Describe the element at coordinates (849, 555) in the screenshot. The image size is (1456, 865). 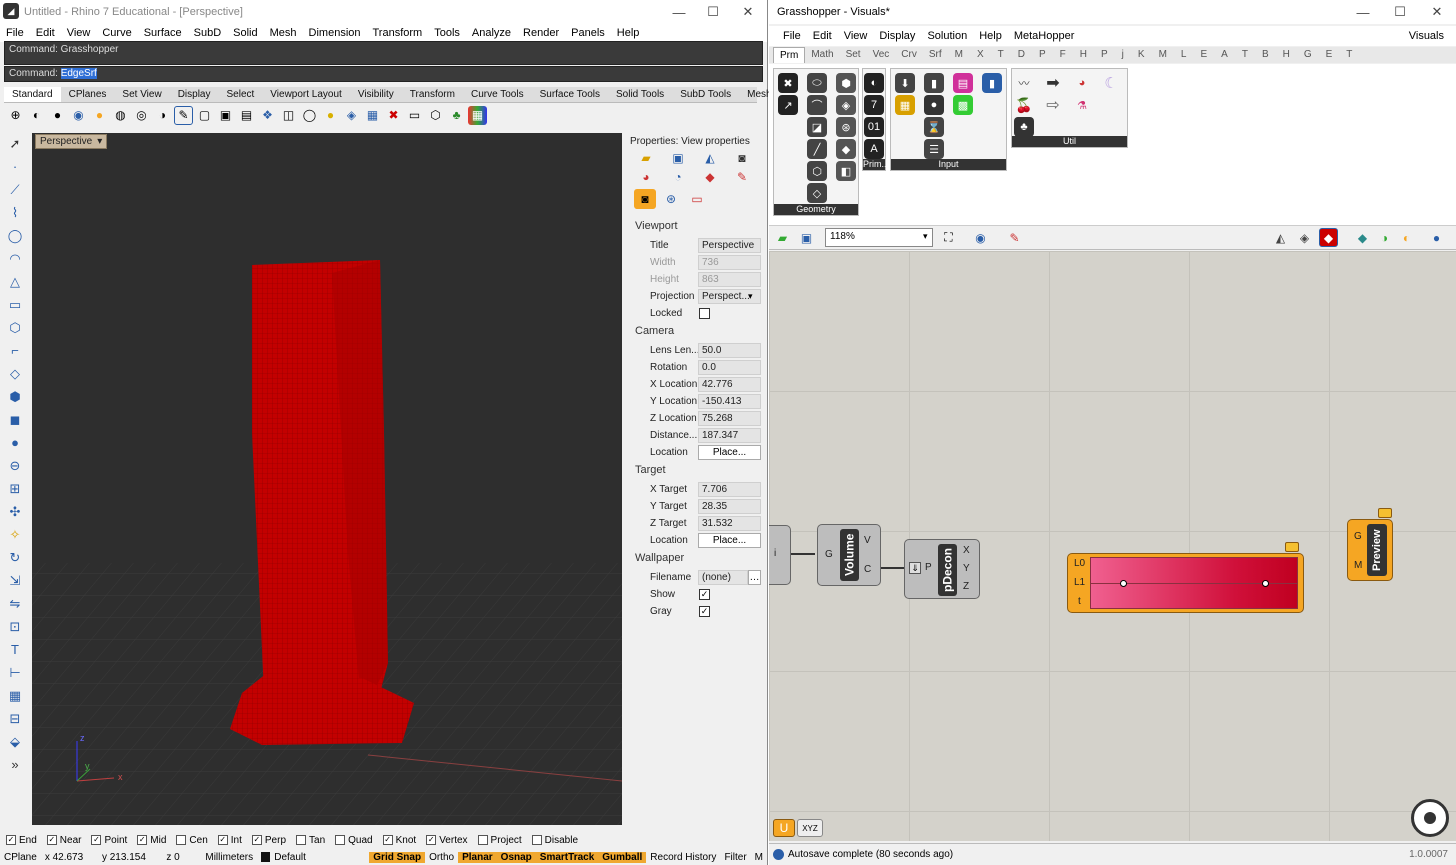
I see `volume-component: G Volume V C` at that location.